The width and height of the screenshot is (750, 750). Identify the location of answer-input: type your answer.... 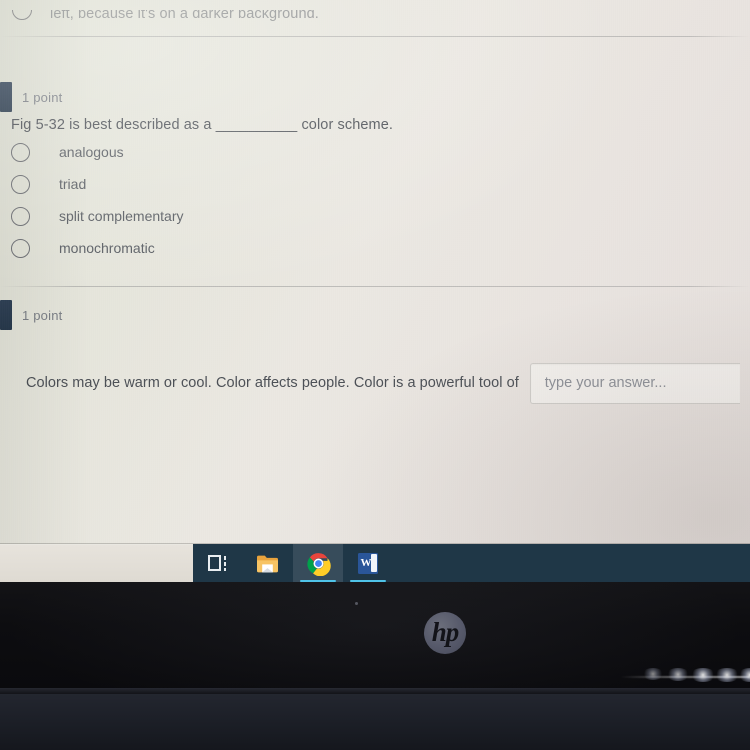
(634, 383).